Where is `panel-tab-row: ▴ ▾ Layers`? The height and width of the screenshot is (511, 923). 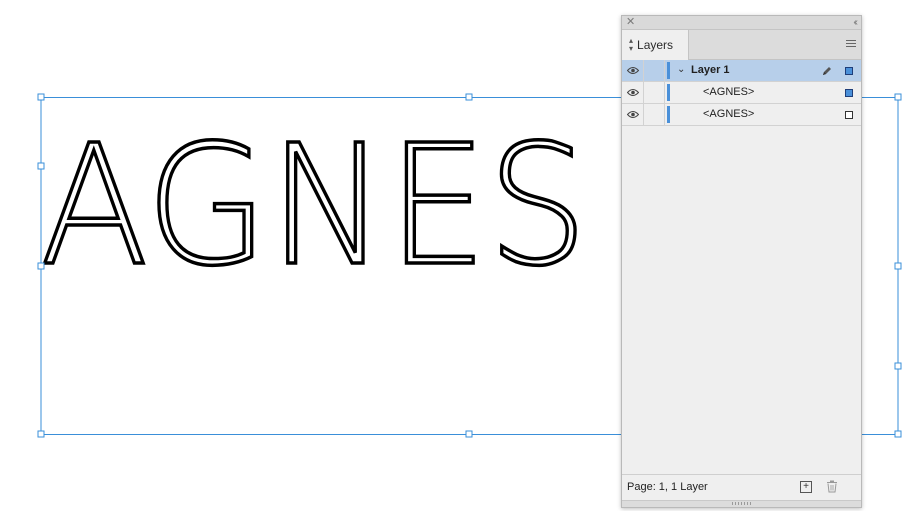
panel-tab-row: ▴ ▾ Layers is located at coordinates (741, 45).